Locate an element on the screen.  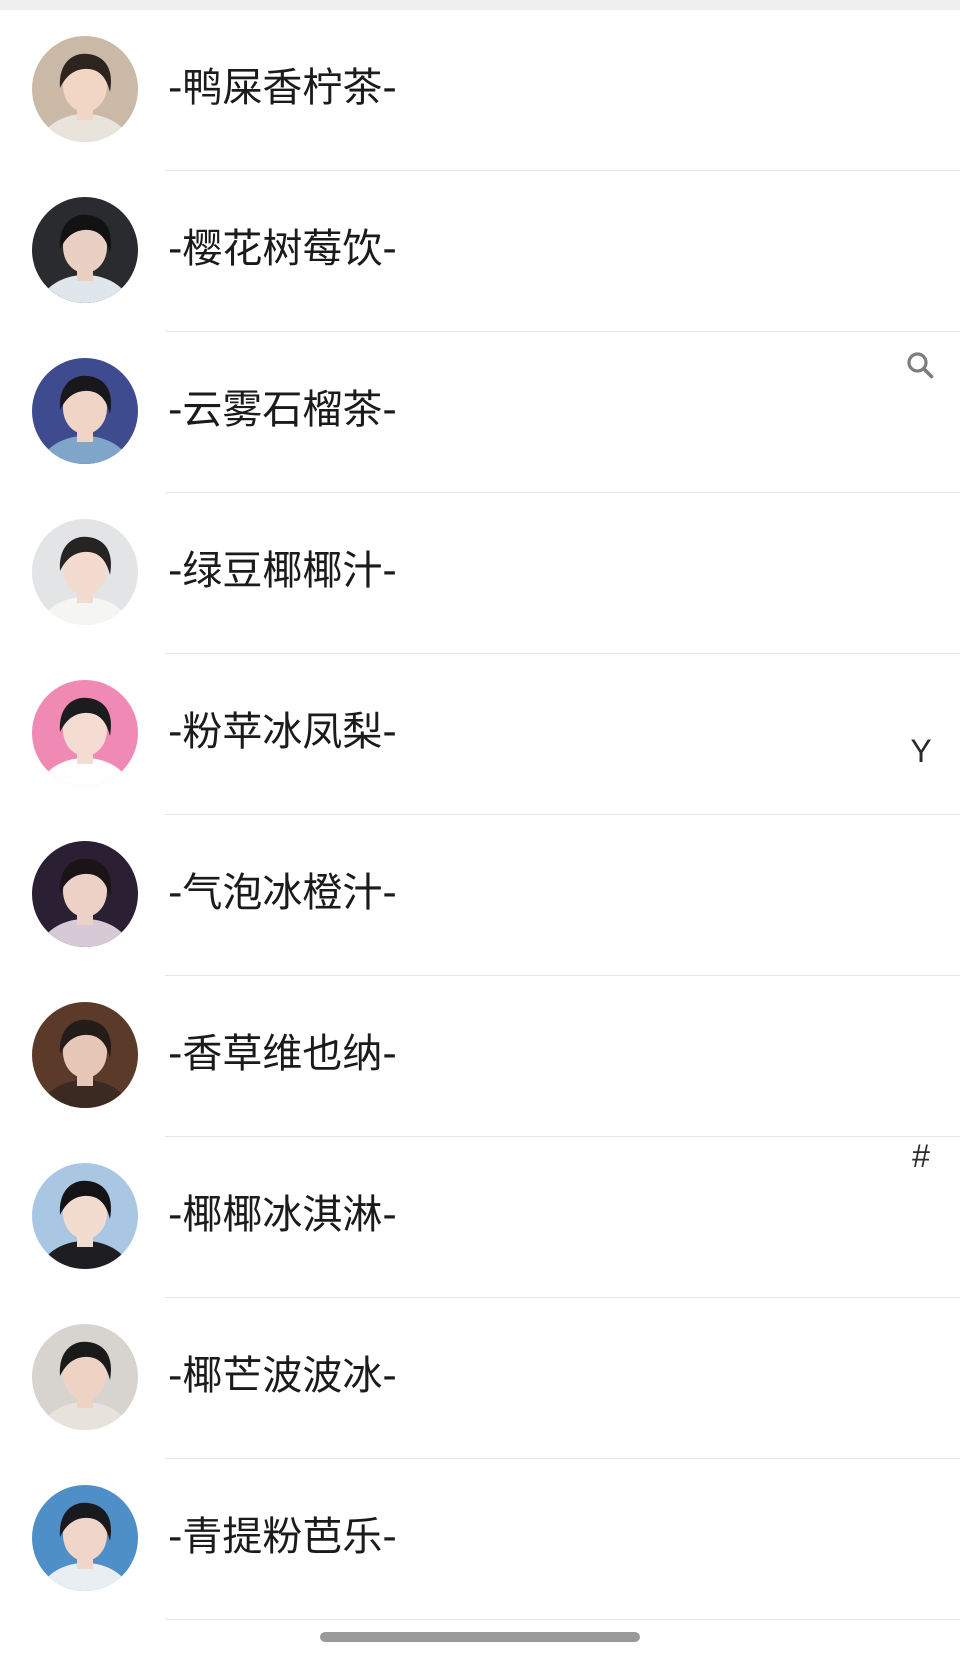
top-strip is located at coordinates (480, 5).